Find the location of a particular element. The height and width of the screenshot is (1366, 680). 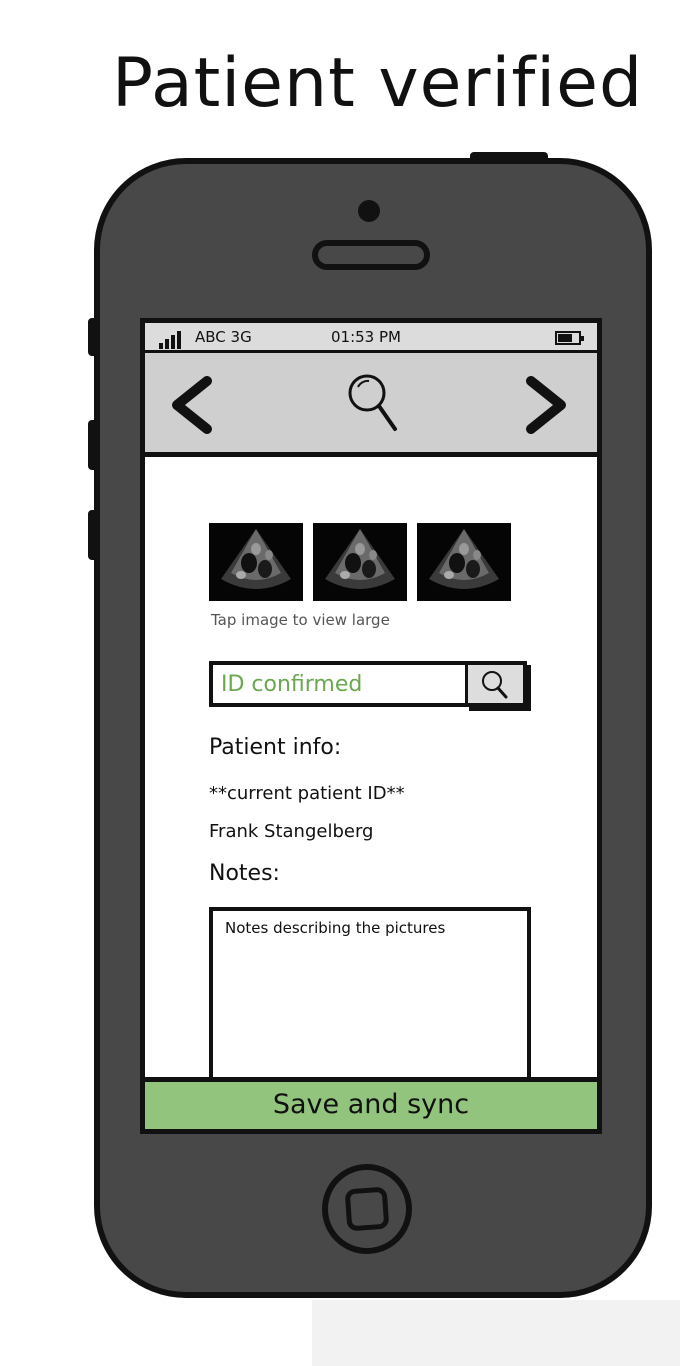

patient-id-text: **current patient ID** is located at coordinates (307, 793).